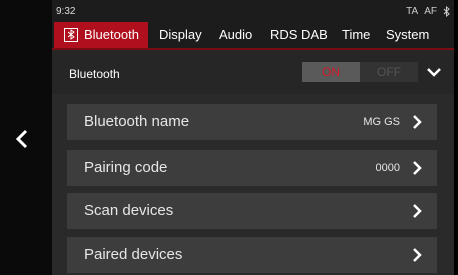  Describe the element at coordinates (129, 210) in the screenshot. I see `row-label: Scan devices` at that location.